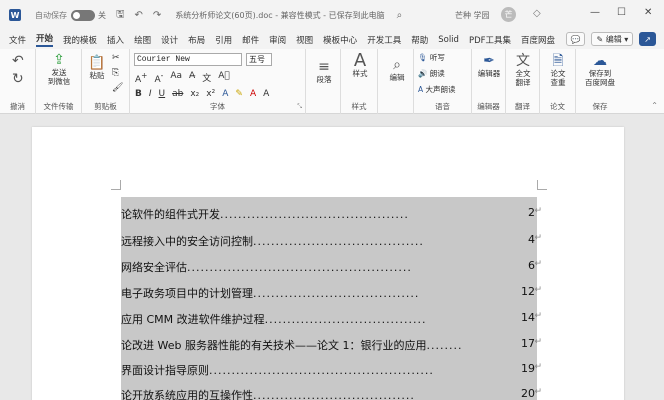 The image size is (664, 400). I want to click on paragraph-group: ≡ 段落, so click(323, 81).